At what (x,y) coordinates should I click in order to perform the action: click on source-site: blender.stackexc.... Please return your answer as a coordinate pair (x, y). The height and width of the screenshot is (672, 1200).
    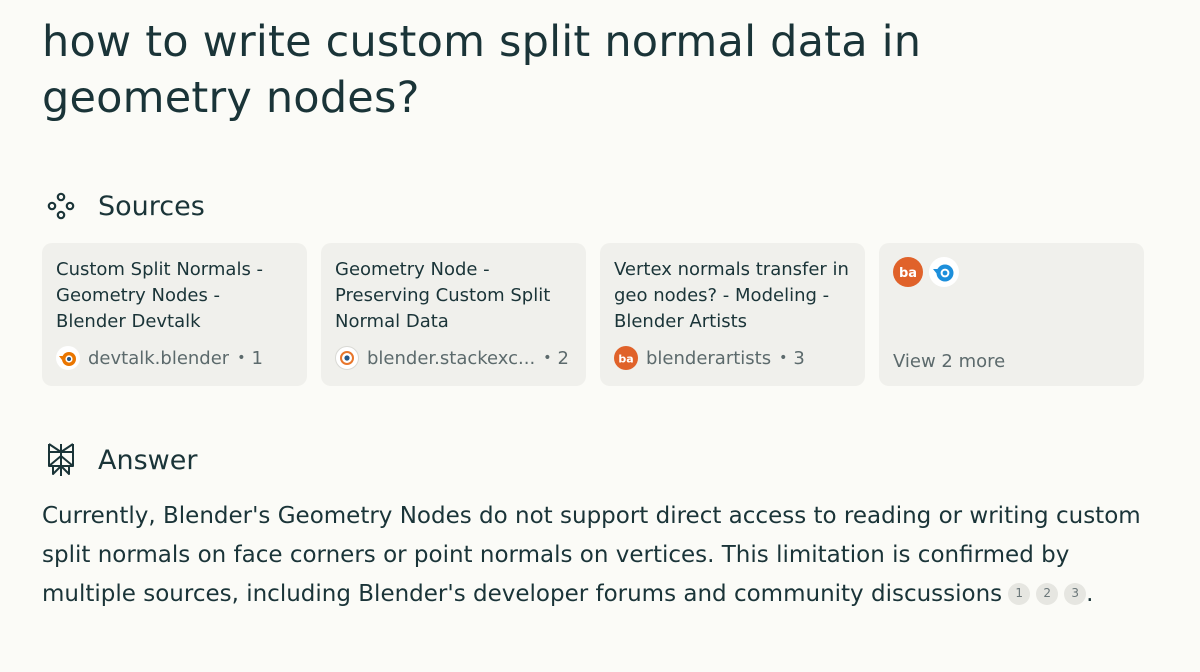
    Looking at the image, I should click on (451, 358).